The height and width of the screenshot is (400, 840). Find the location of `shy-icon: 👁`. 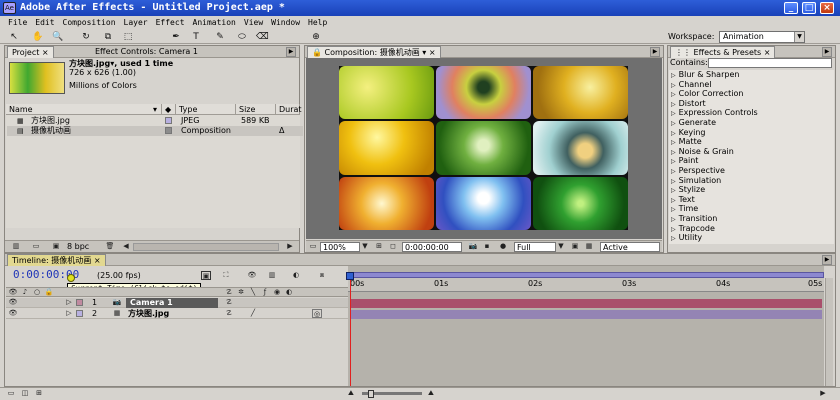

shy-icon: 👁 is located at coordinates (252, 275).